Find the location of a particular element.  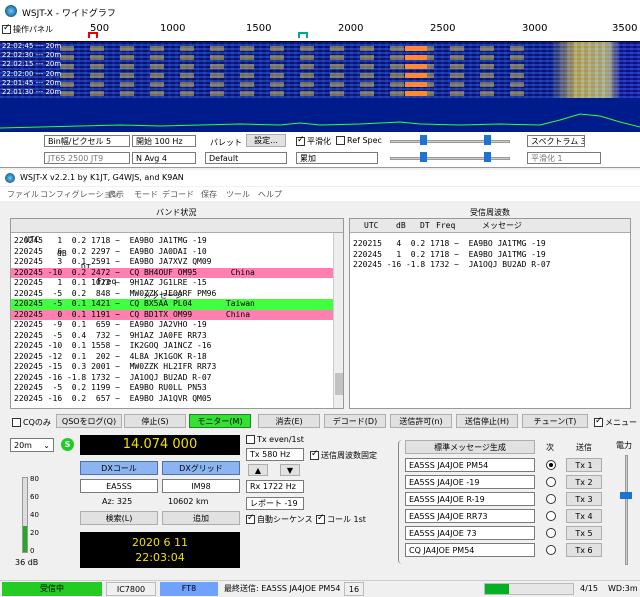

band-activity-row: 220245 -5 0.4 732 ~ 9H1AZ JA0FE RR73 is located at coordinates (172, 336).